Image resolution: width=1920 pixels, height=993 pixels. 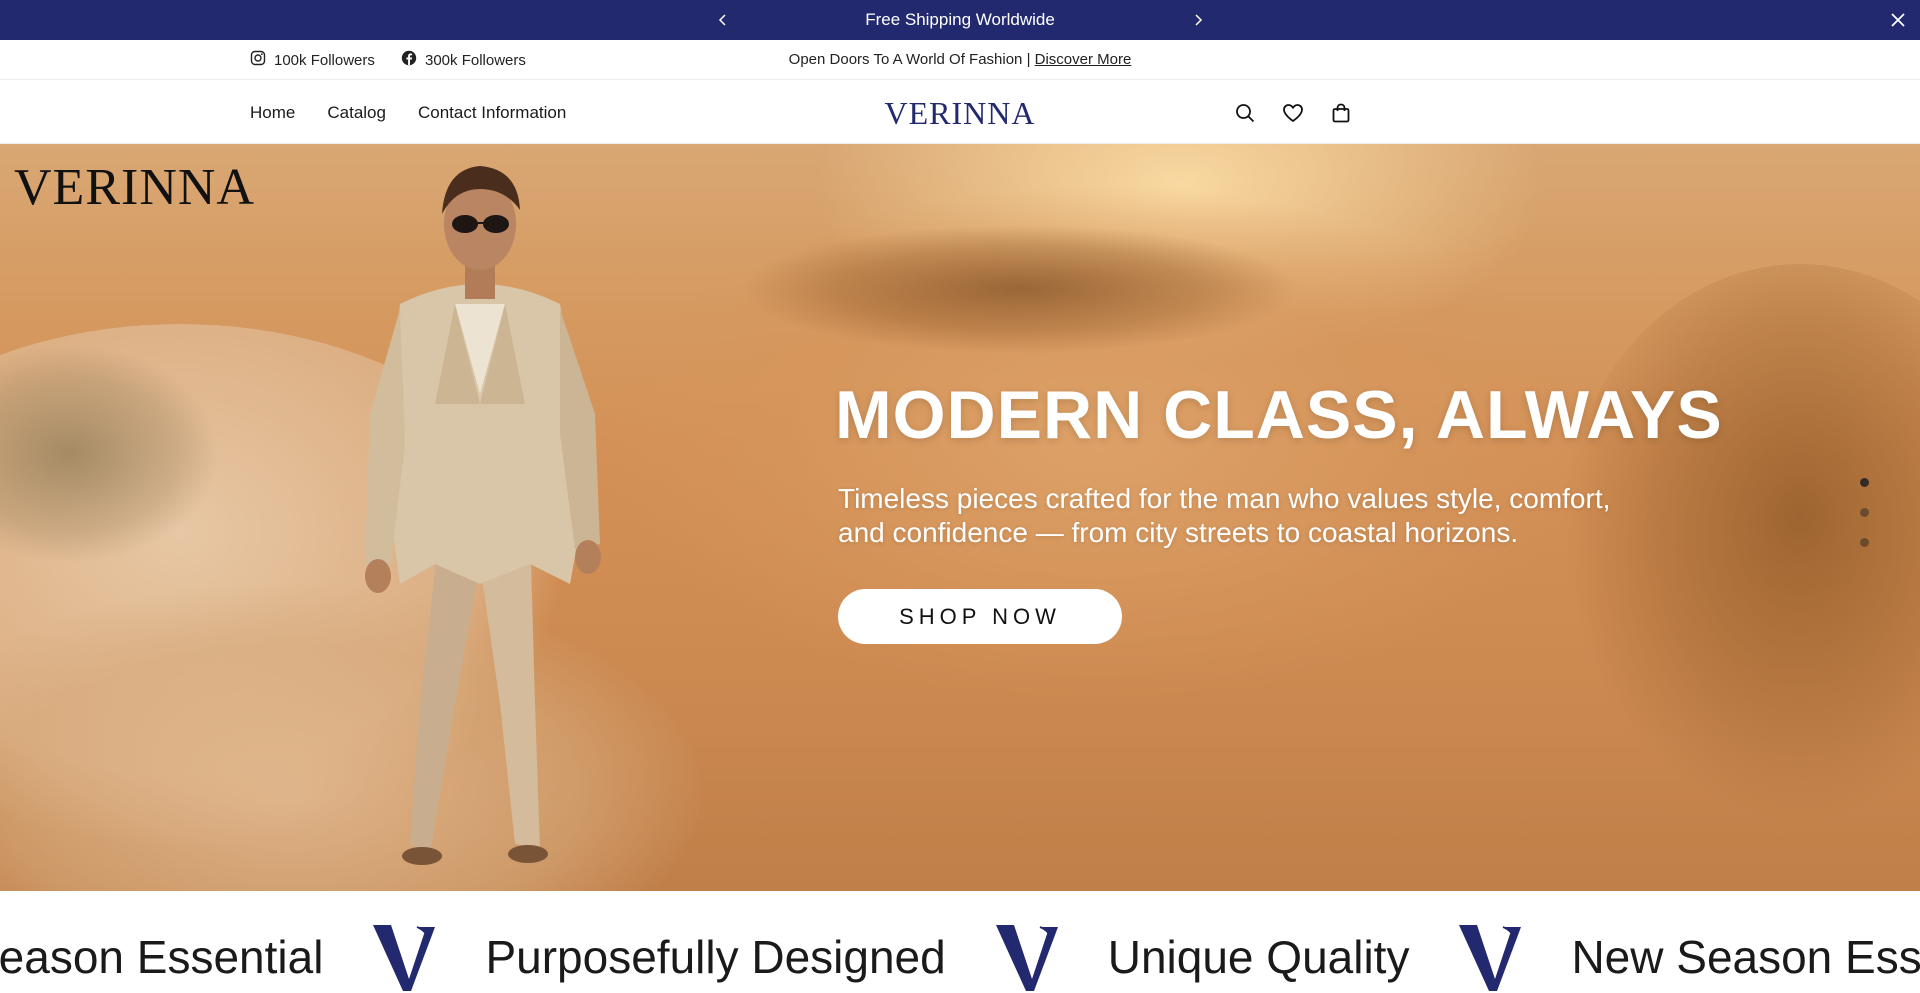 What do you see at coordinates (1083, 59) in the screenshot?
I see `discover-more-link: Discover More` at bounding box center [1083, 59].